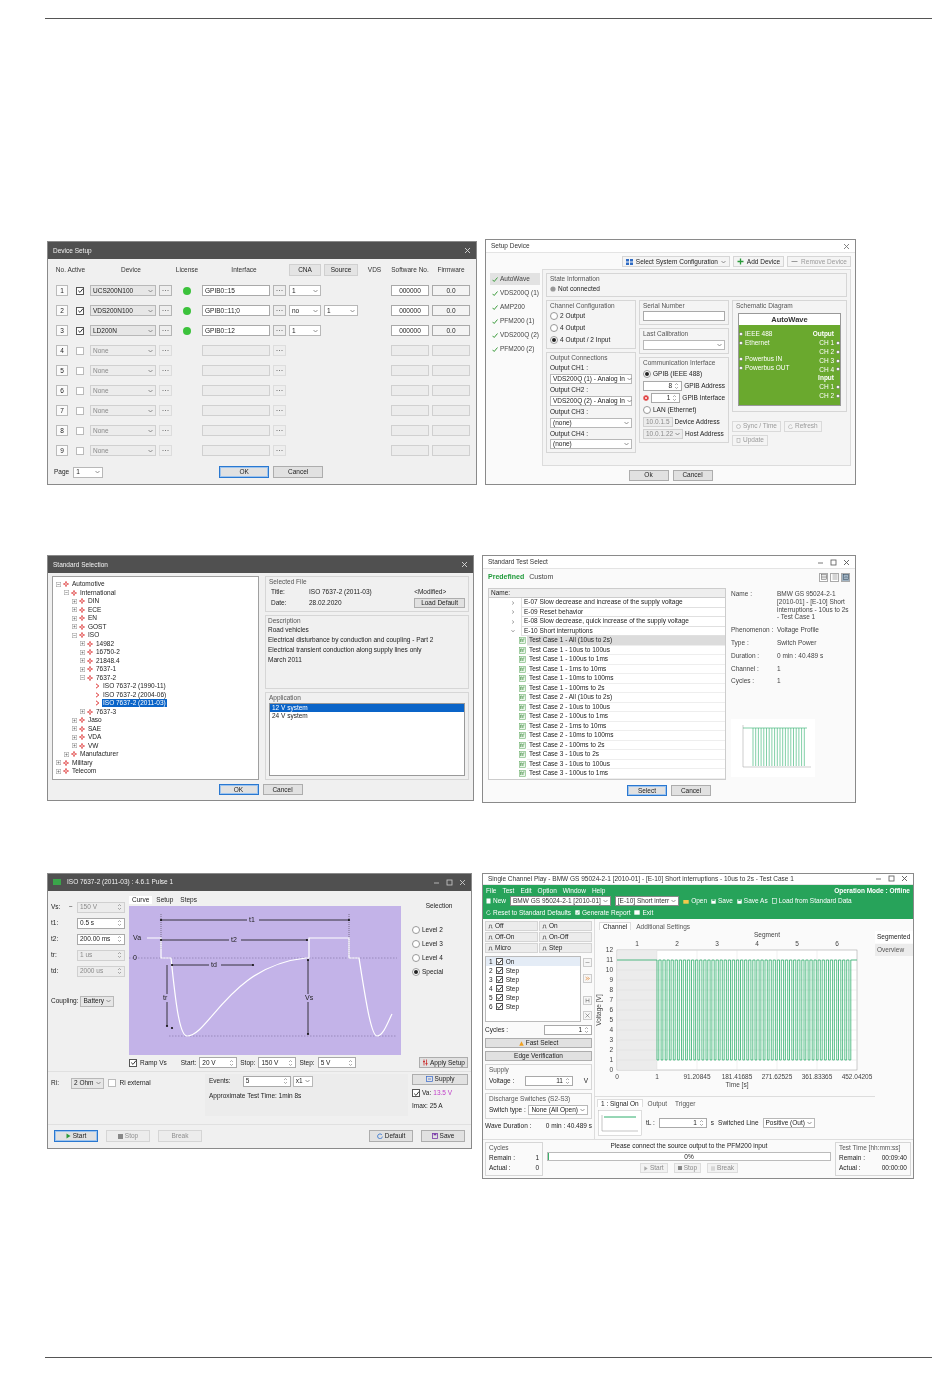  Describe the element at coordinates (878, 878) in the screenshot. I see `minimize-icon` at that location.